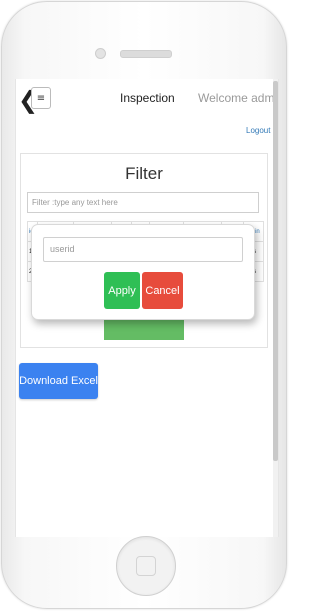 This screenshot has width=320, height=611. Describe the element at coordinates (147, 98) in the screenshot. I see `page-title: Inspection` at that location.